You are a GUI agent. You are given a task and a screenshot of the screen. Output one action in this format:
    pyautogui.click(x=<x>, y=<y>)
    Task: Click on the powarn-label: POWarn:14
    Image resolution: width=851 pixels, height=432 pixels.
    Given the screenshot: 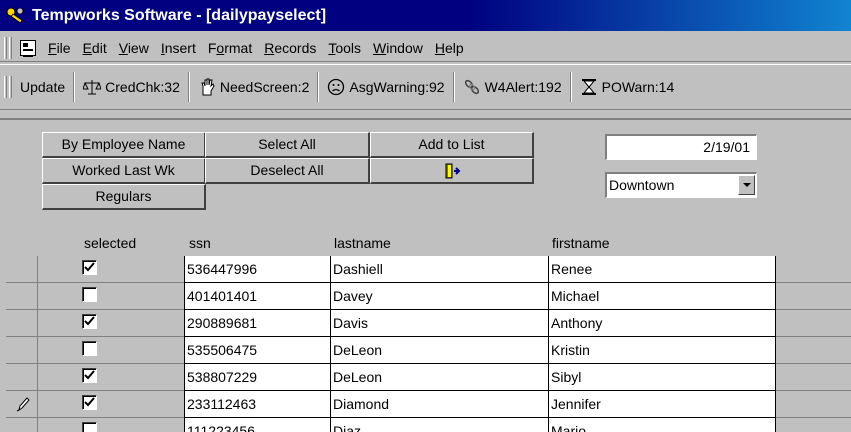 What is the action you would take?
    pyautogui.click(x=638, y=87)
    